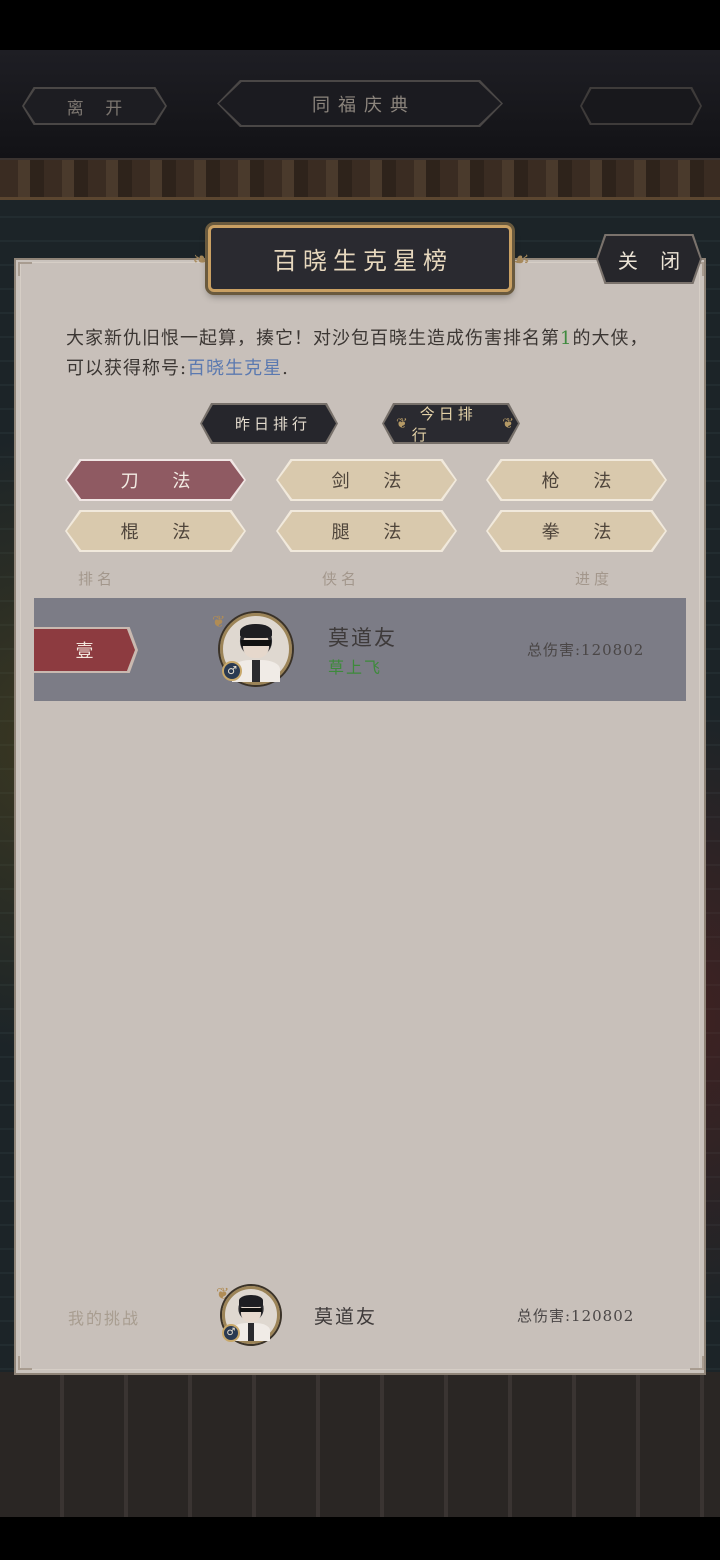 The image size is (720, 1560). I want to click on category-label: 枪 法, so click(576, 480).